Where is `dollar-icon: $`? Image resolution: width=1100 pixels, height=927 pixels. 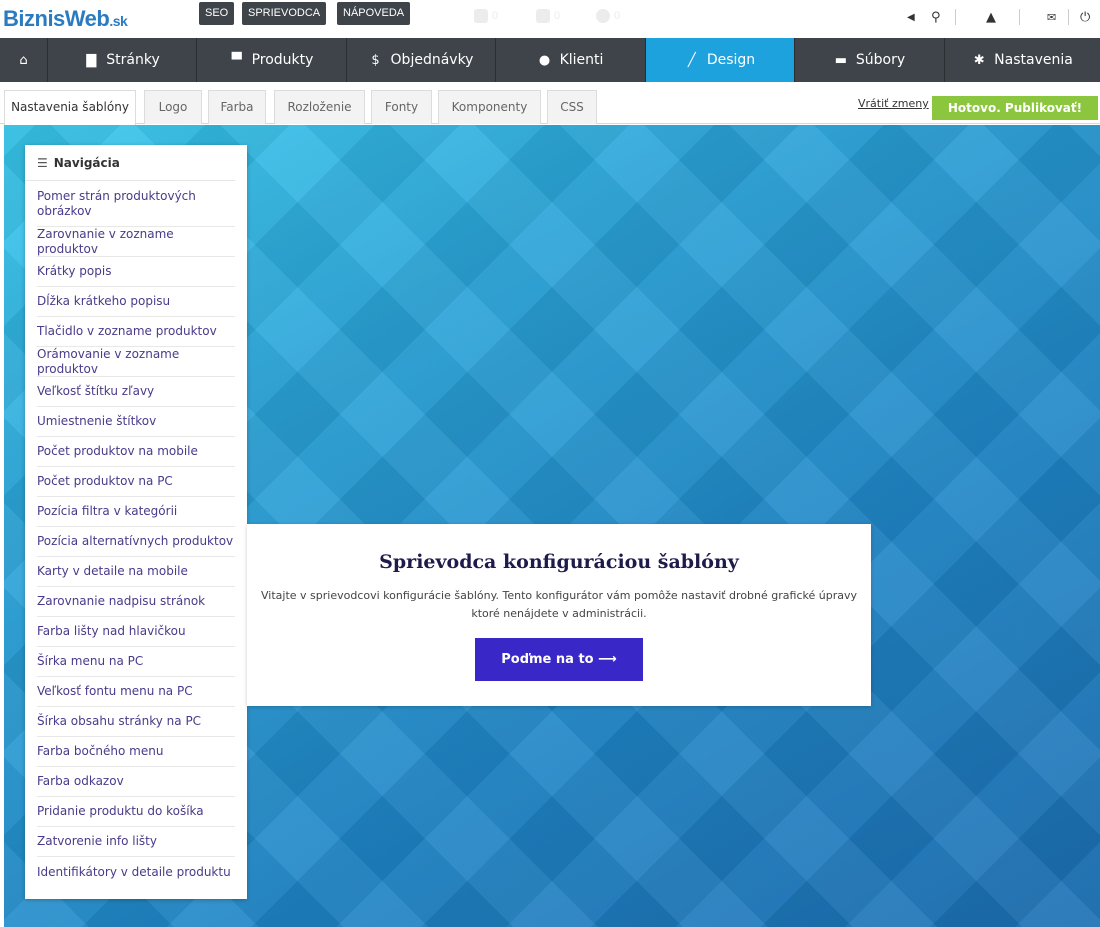
dollar-icon: $ is located at coordinates (375, 60).